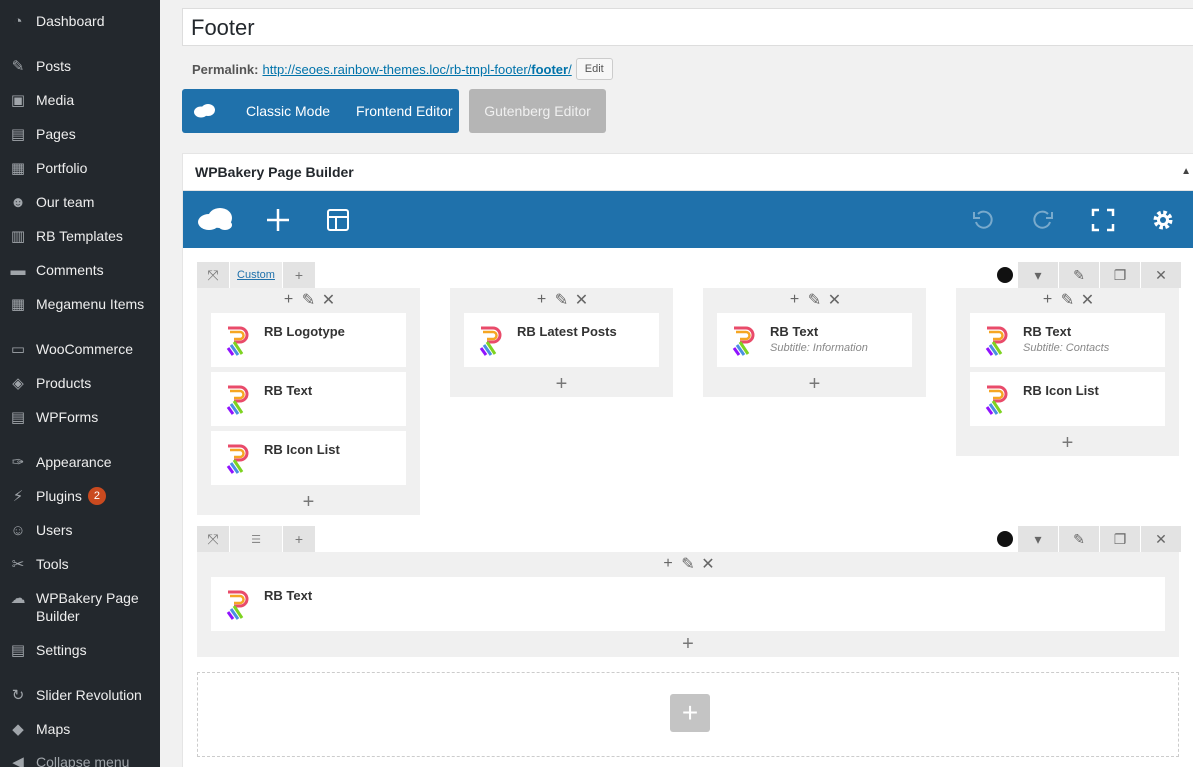 The width and height of the screenshot is (1193, 767). What do you see at coordinates (1103, 220) in the screenshot?
I see `fullscreen-icon` at bounding box center [1103, 220].